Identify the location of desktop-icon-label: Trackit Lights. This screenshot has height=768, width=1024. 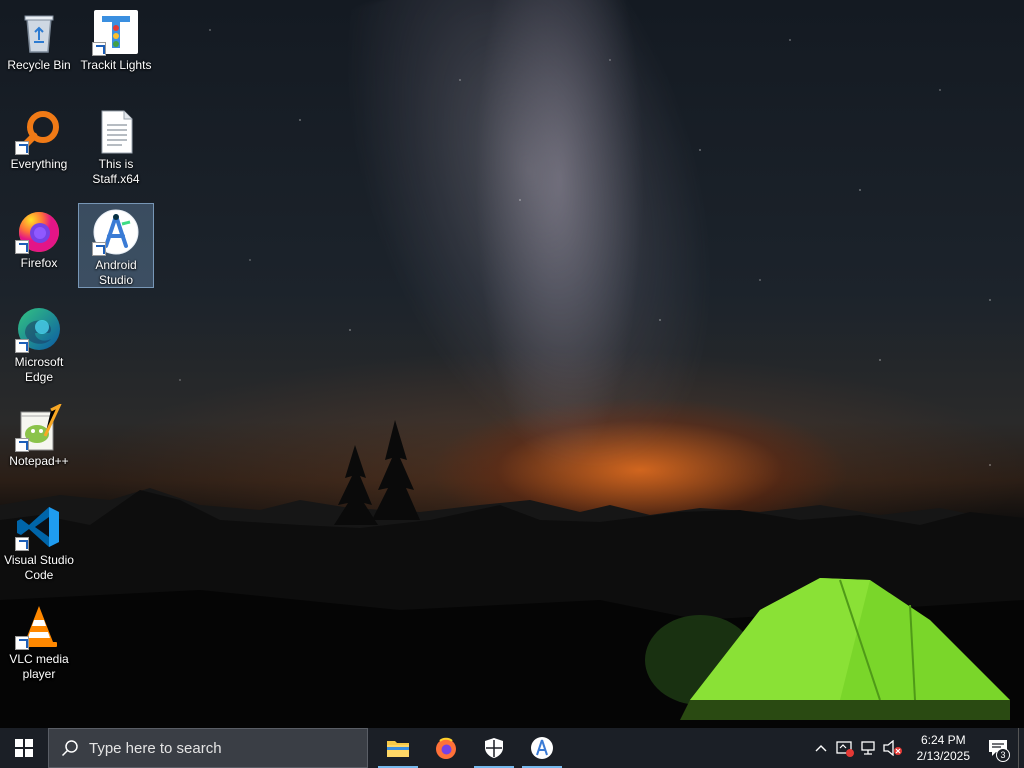
(116, 65).